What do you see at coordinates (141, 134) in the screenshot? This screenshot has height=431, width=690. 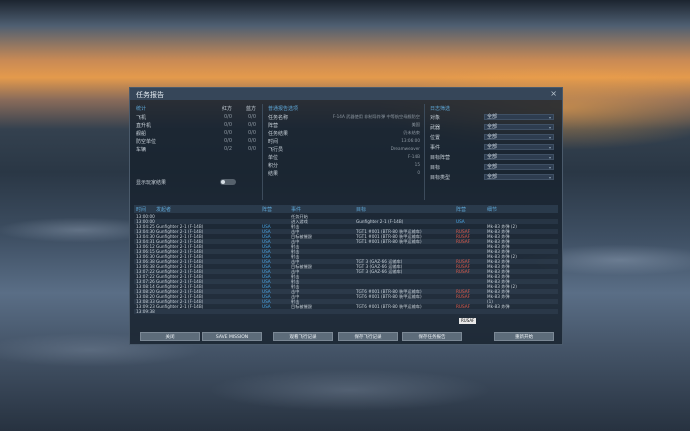 I see `stats-row-label: 舰船` at bounding box center [141, 134].